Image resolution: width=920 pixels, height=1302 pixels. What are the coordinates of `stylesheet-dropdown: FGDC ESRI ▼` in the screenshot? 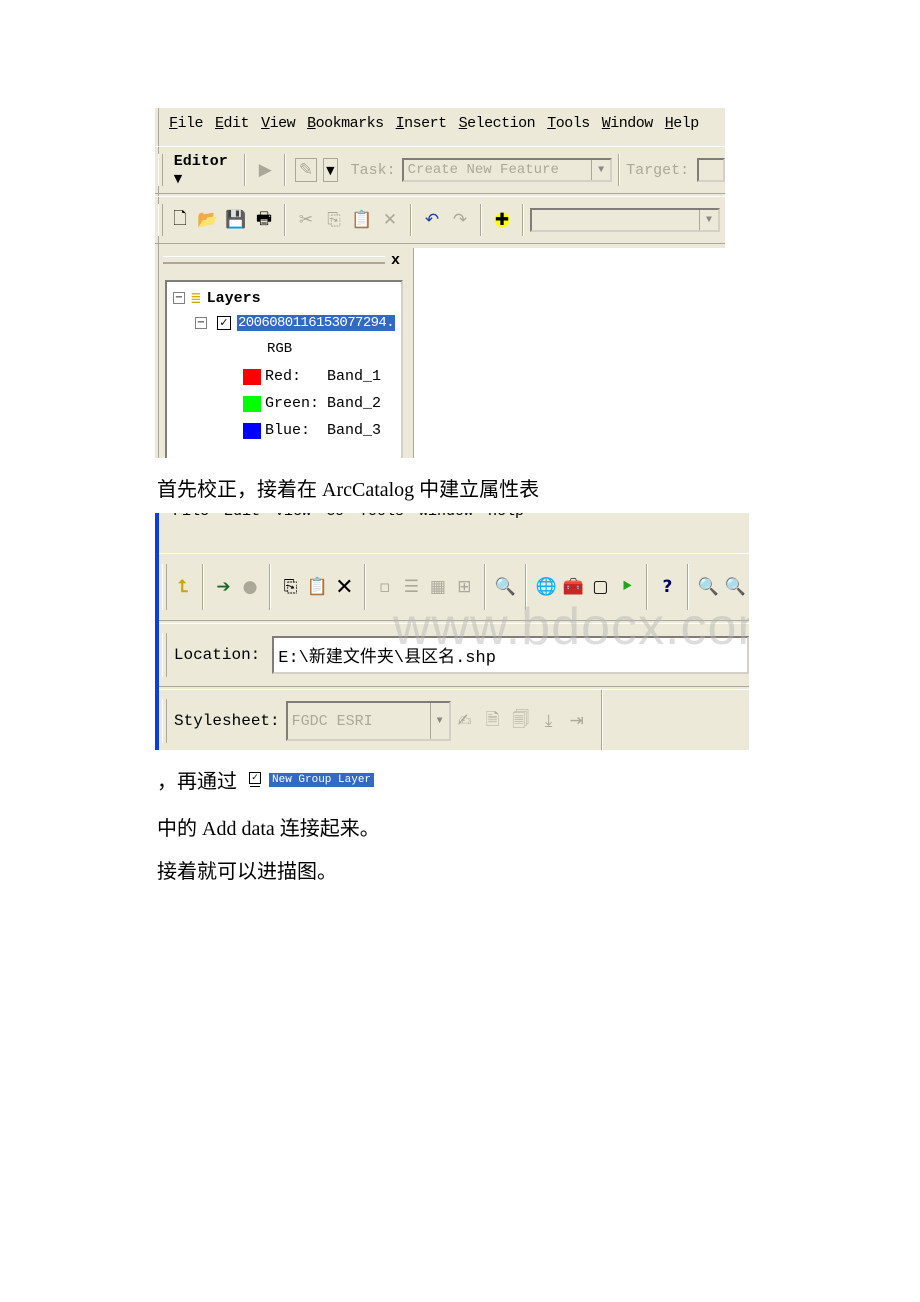 It's located at (368, 721).